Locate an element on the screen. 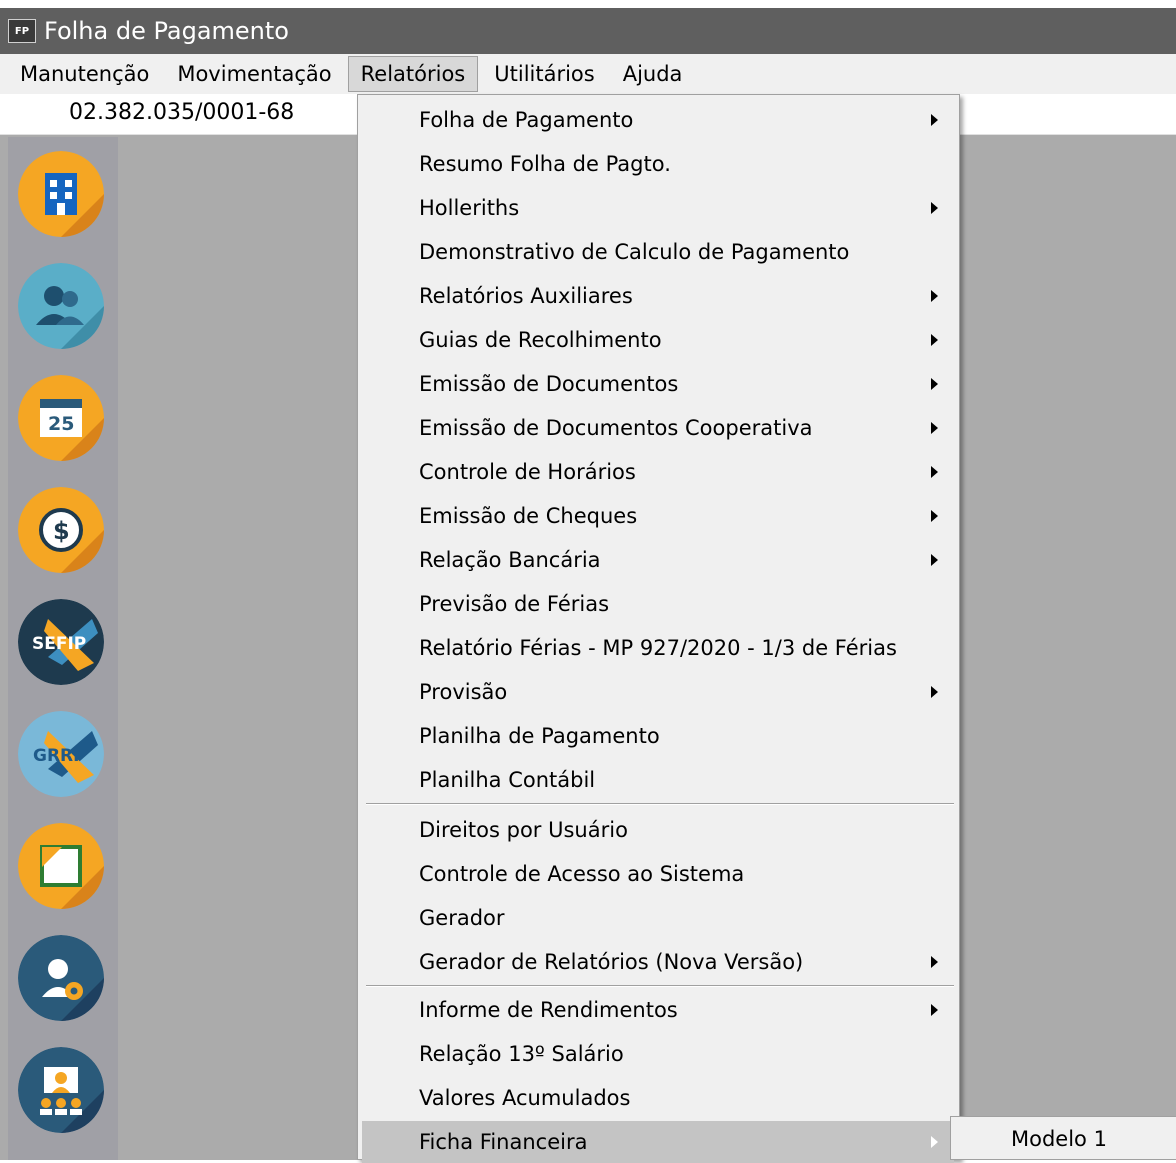 This screenshot has width=1176, height=1163. document-icon is located at coordinates (61, 866).